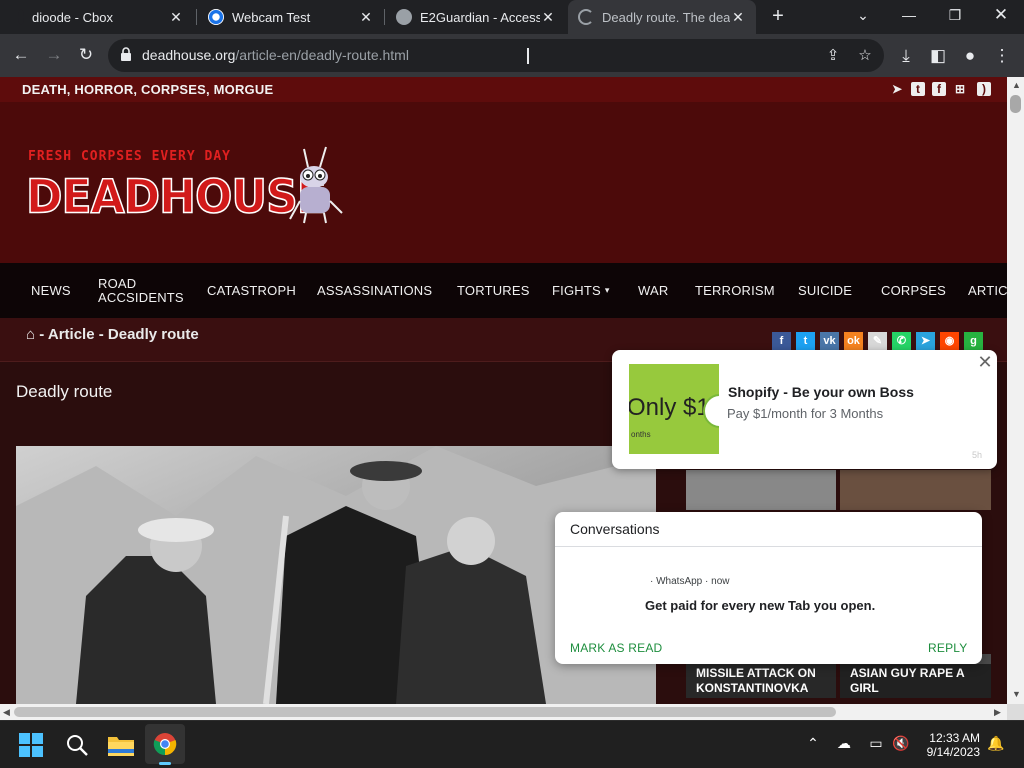 This screenshot has height=768, width=1024. What do you see at coordinates (984, 89) in the screenshot?
I see `rss-icon: )` at bounding box center [984, 89].